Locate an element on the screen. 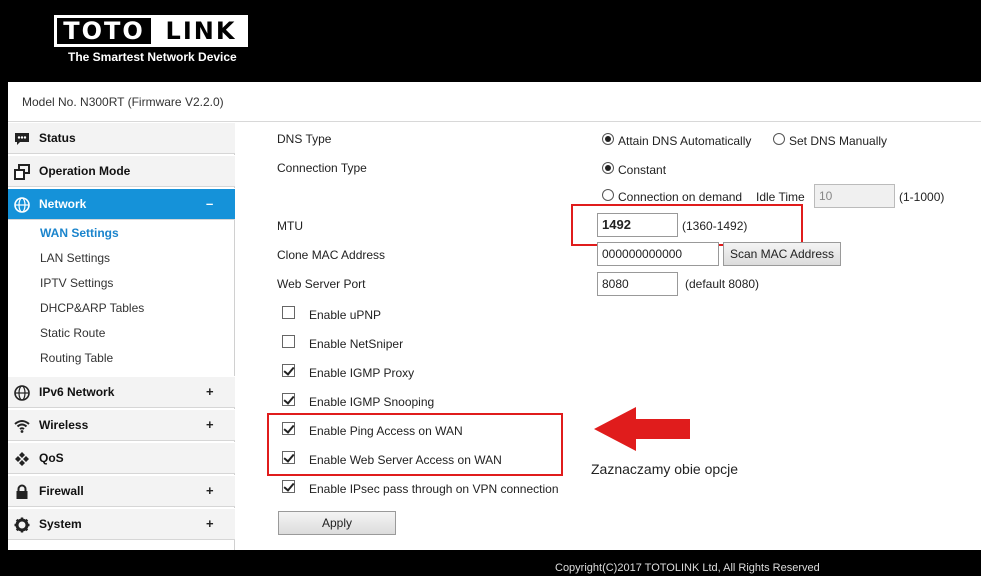  menu-qos: QoS is located at coordinates (121, 458).